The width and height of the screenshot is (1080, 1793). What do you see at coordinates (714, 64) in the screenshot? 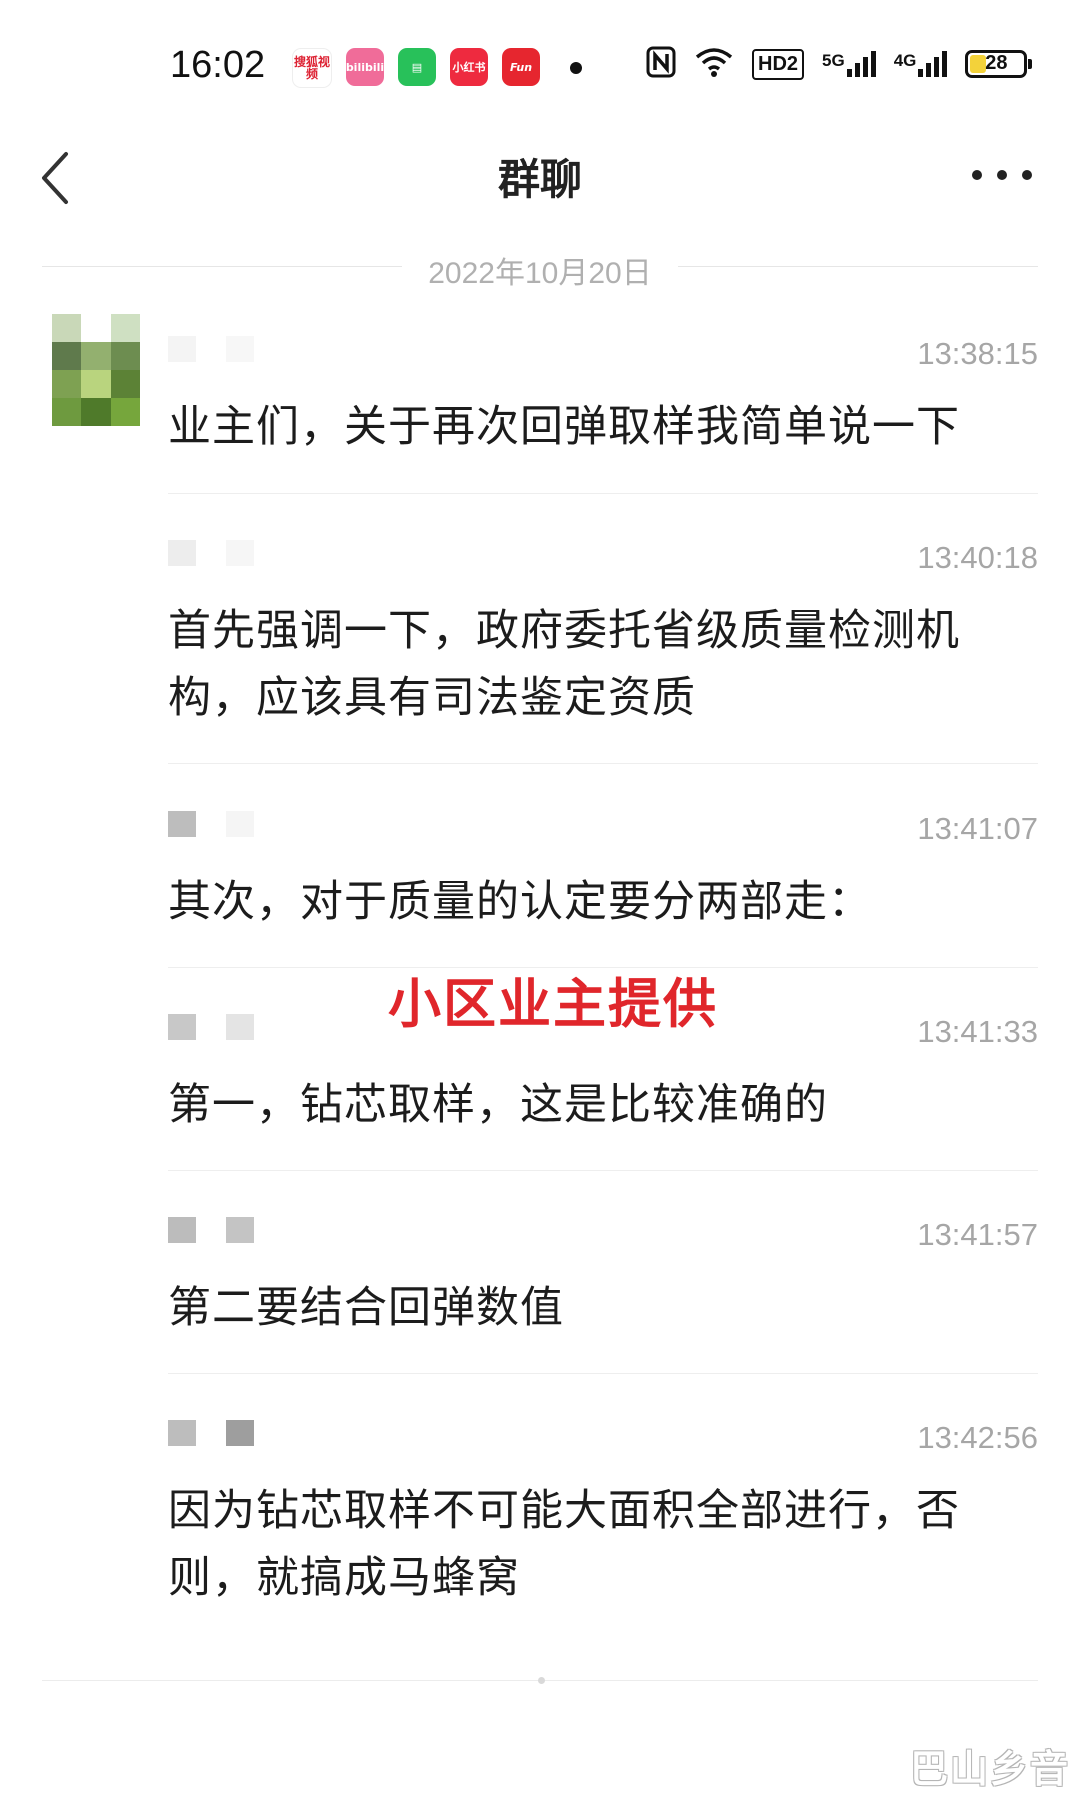
I see `wifi-icon` at bounding box center [714, 64].